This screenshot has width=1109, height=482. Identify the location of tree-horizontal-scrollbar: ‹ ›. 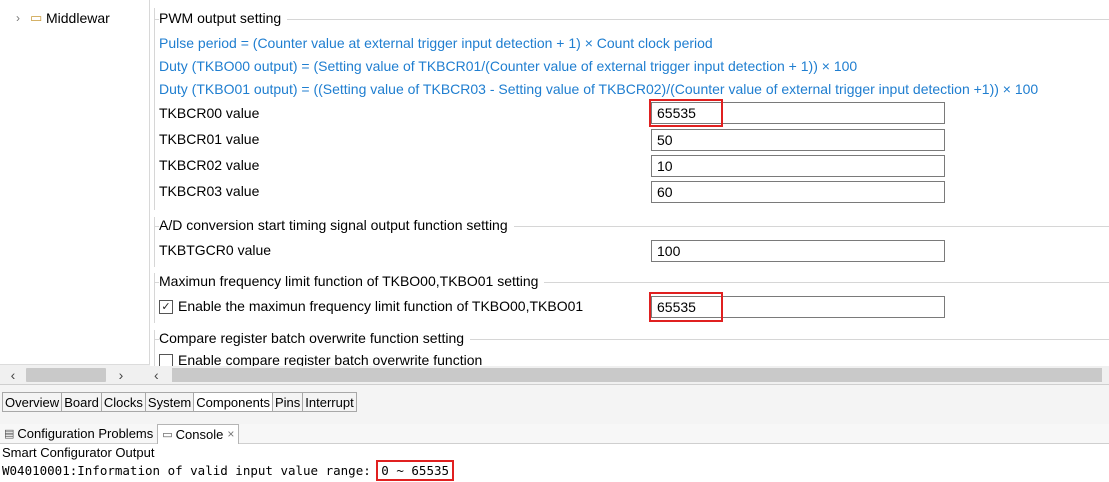
(75, 374).